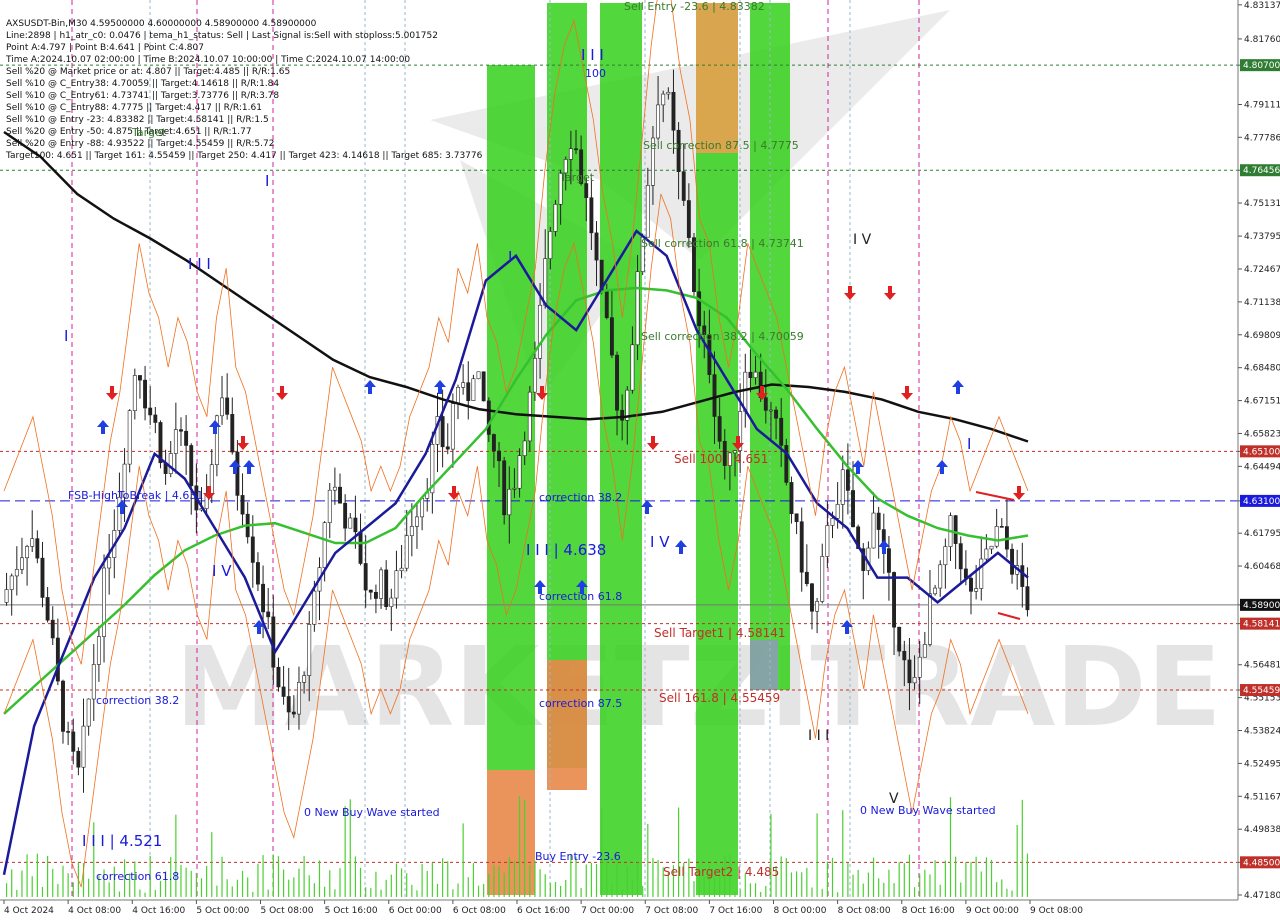 The width and height of the screenshot is (1280, 920). I want to click on x-tick-label: 6 Oct 00:00, so click(415, 911).